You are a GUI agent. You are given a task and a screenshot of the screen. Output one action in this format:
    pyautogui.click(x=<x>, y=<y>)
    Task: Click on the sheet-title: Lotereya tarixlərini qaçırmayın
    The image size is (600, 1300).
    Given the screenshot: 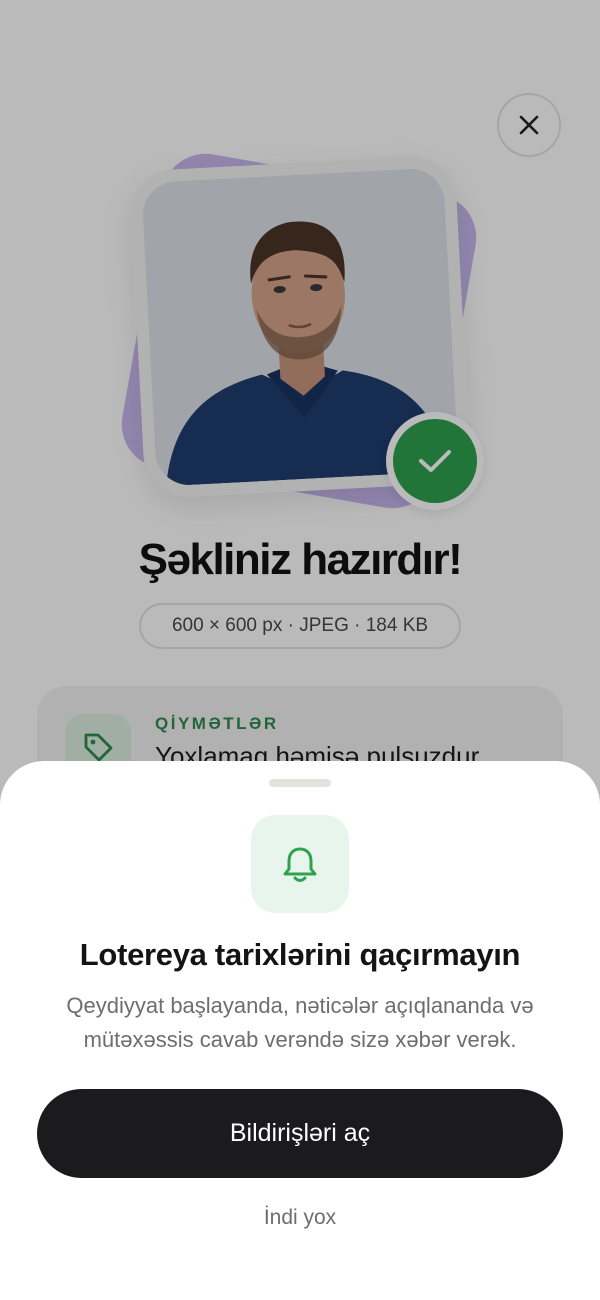 What is the action you would take?
    pyautogui.click(x=300, y=954)
    